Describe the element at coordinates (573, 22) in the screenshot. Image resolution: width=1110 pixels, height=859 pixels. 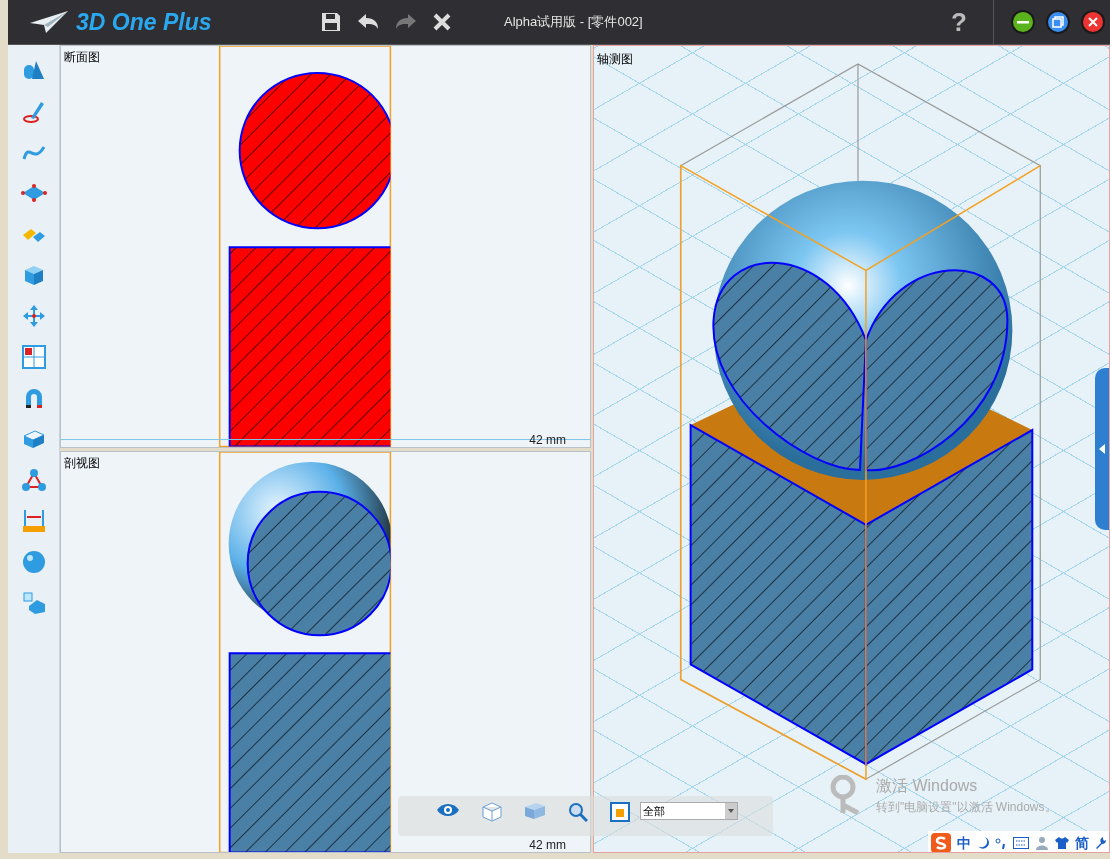
I see `window-title: Alpha试用版 - [零件002]` at that location.